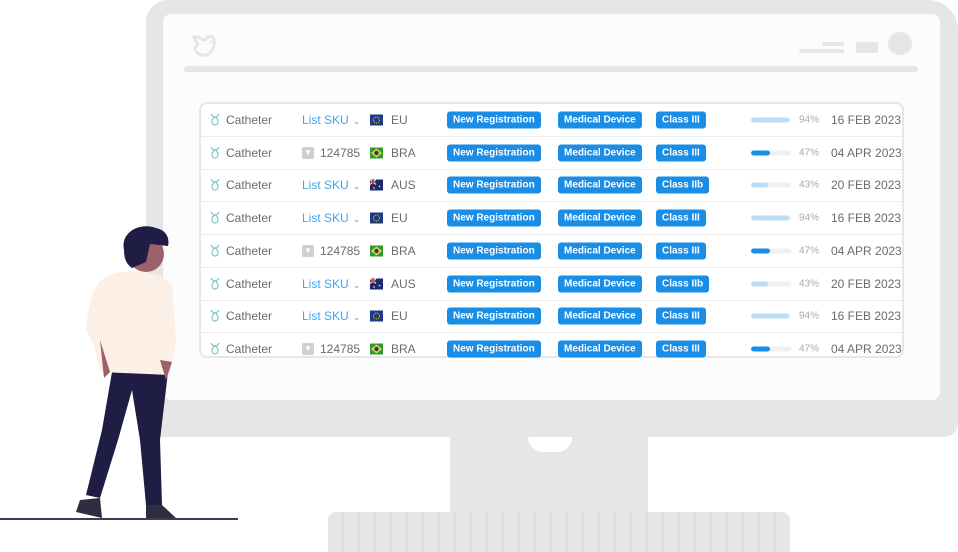 The height and width of the screenshot is (552, 958). Describe the element at coordinates (867, 47) in the screenshot. I see `header-button` at that location.